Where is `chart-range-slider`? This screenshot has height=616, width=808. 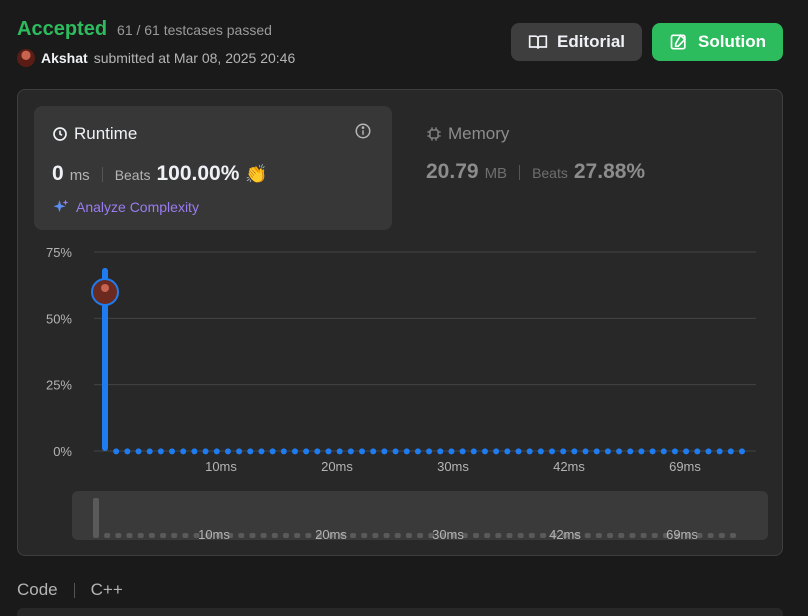
chart-range-slider is located at coordinates (420, 515).